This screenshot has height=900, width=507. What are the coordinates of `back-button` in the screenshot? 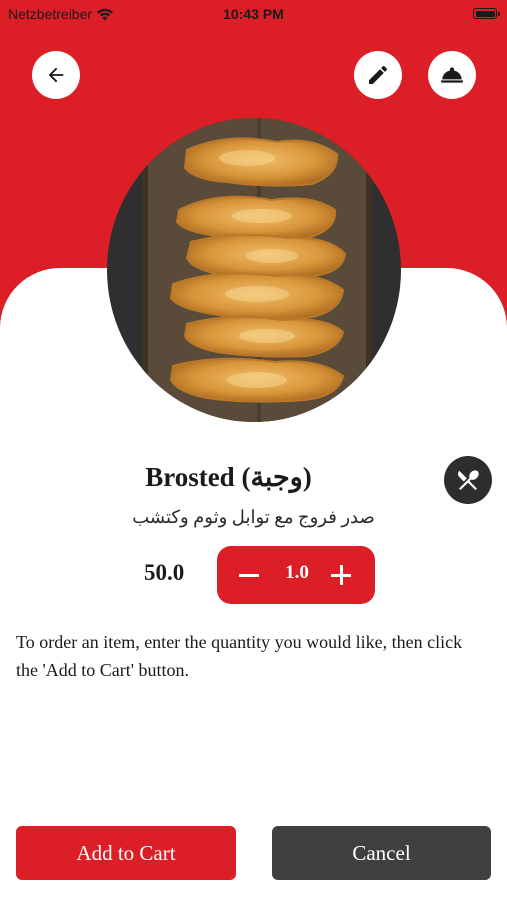 It's located at (56, 75).